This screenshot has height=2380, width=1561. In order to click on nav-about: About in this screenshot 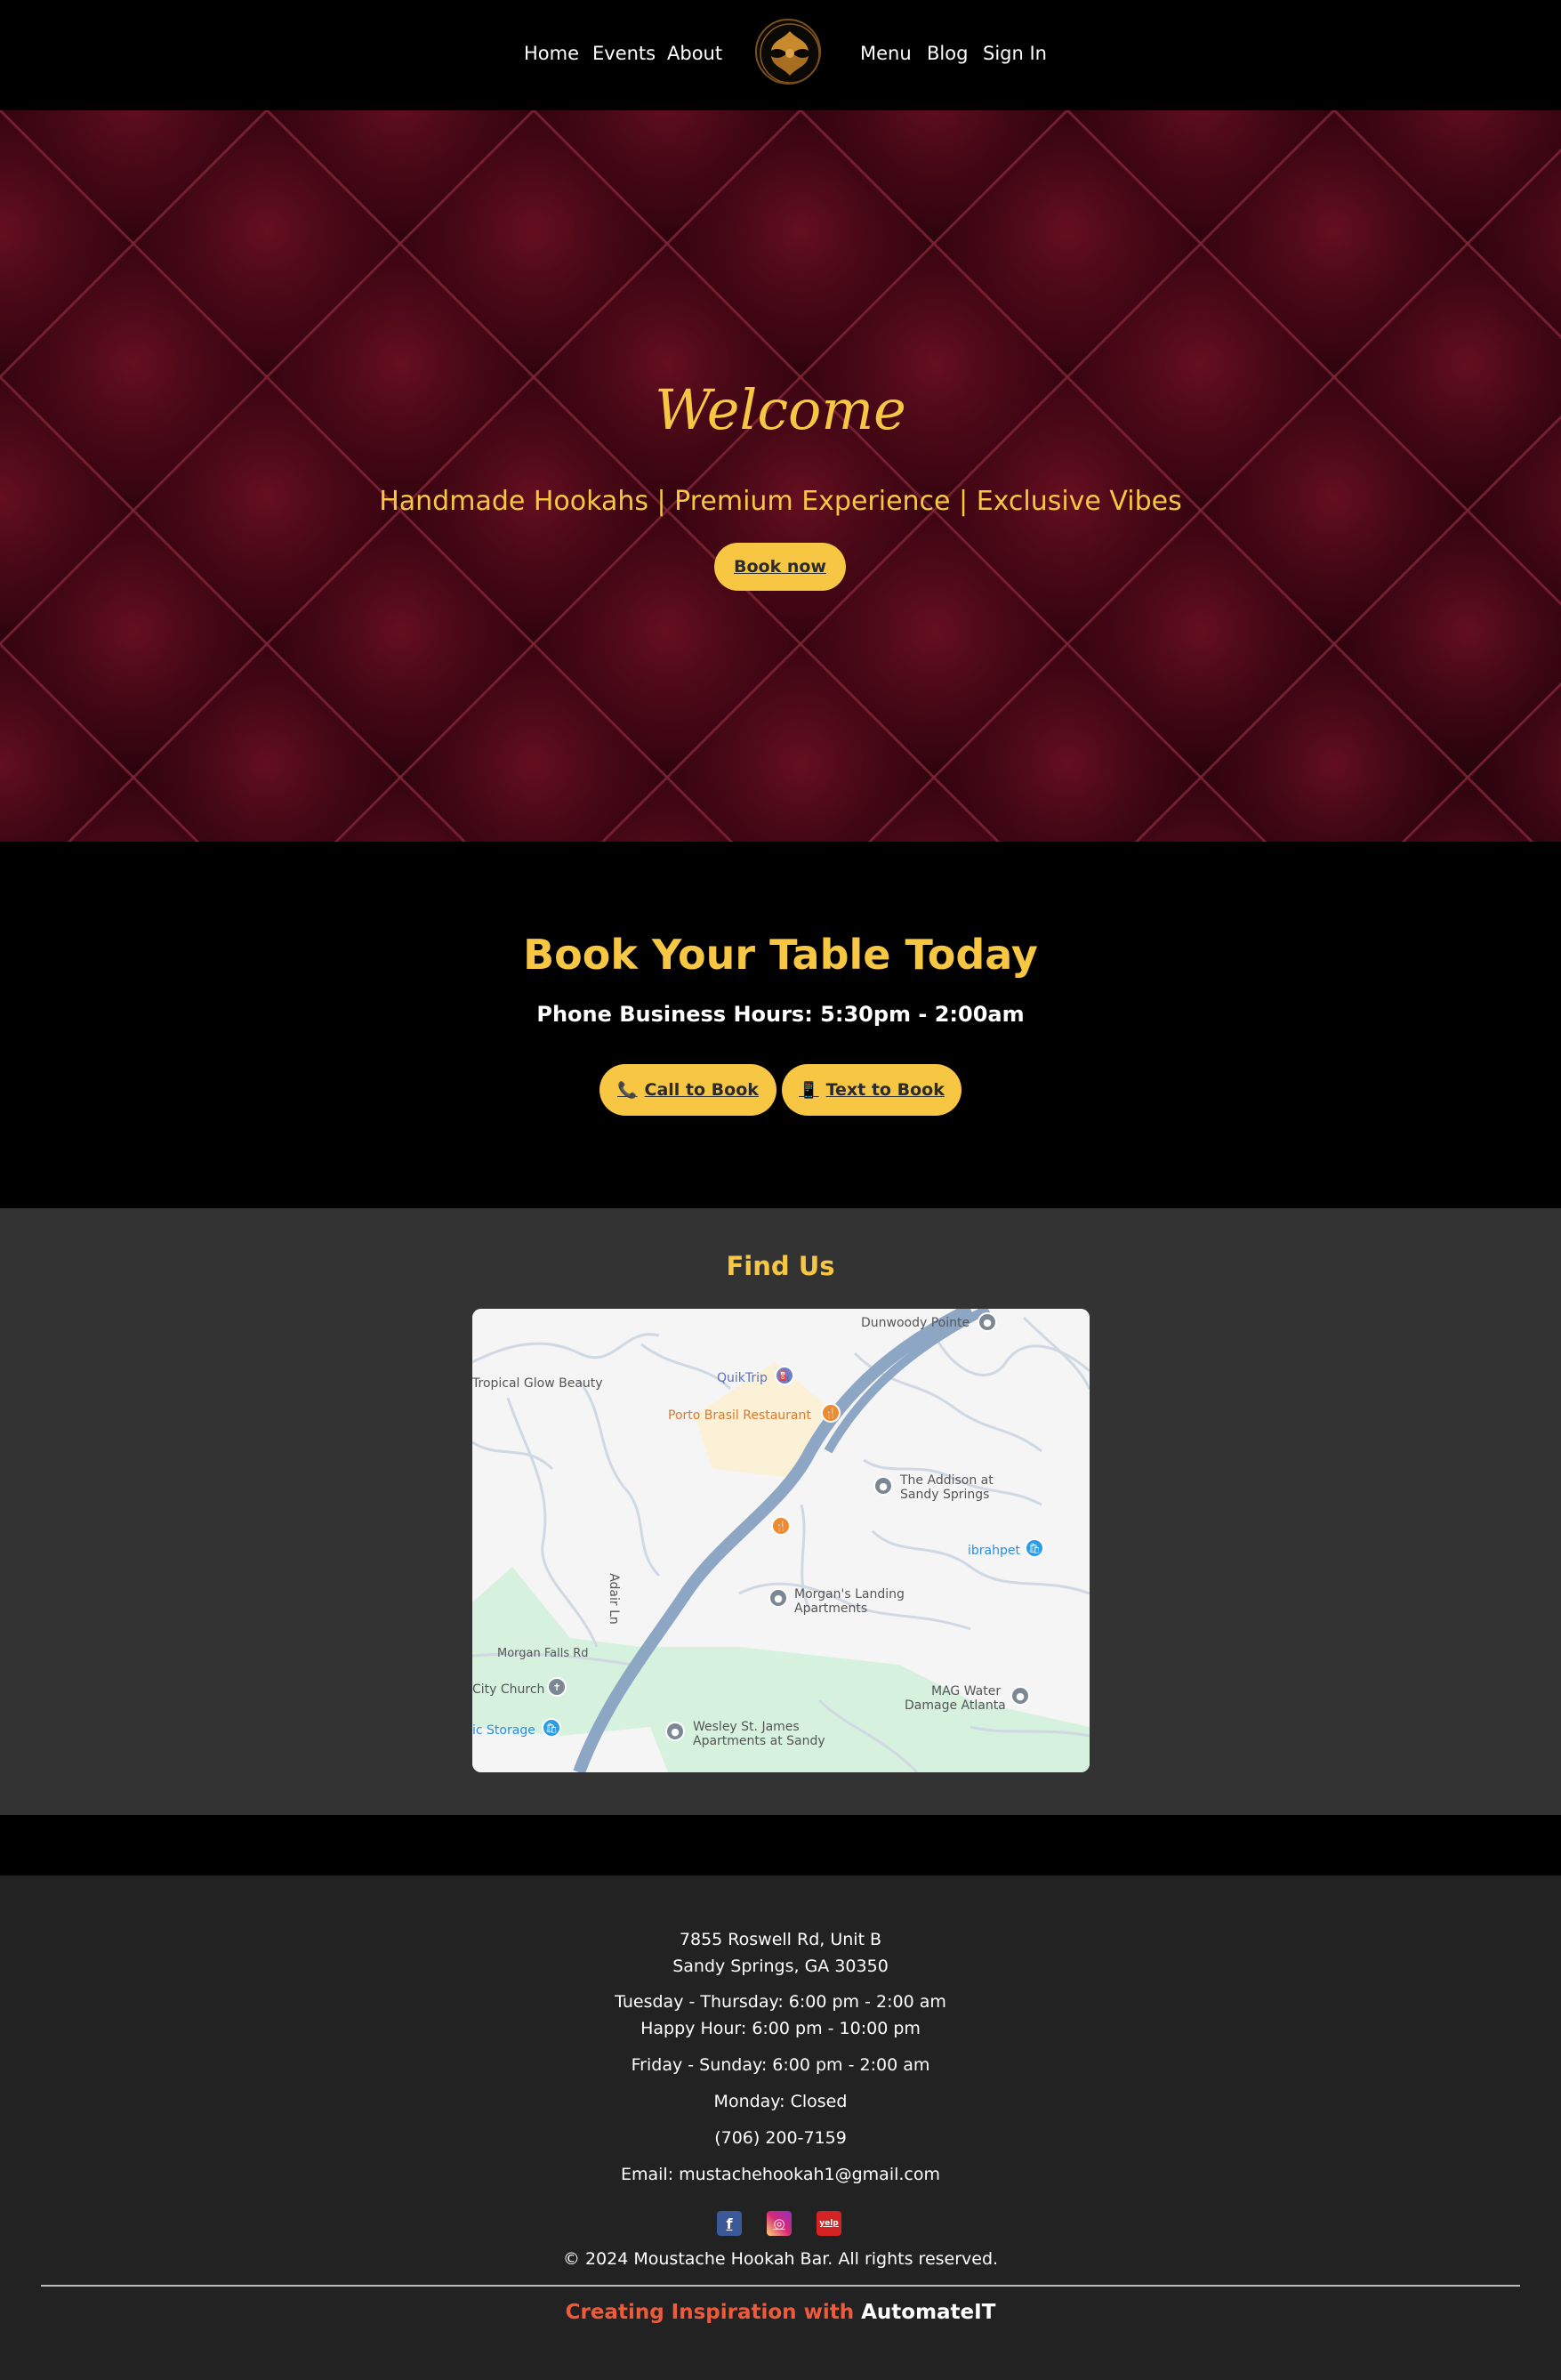, I will do `click(694, 53)`.